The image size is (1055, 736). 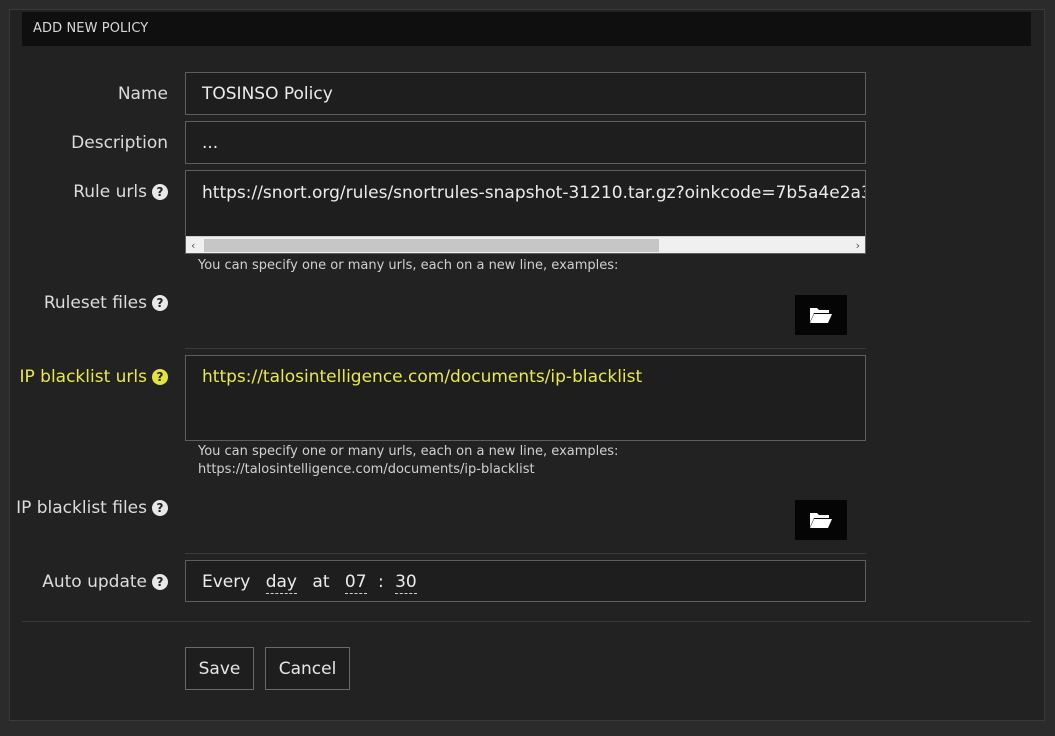 What do you see at coordinates (858, 245) in the screenshot?
I see `scroll-right-icon: ›` at bounding box center [858, 245].